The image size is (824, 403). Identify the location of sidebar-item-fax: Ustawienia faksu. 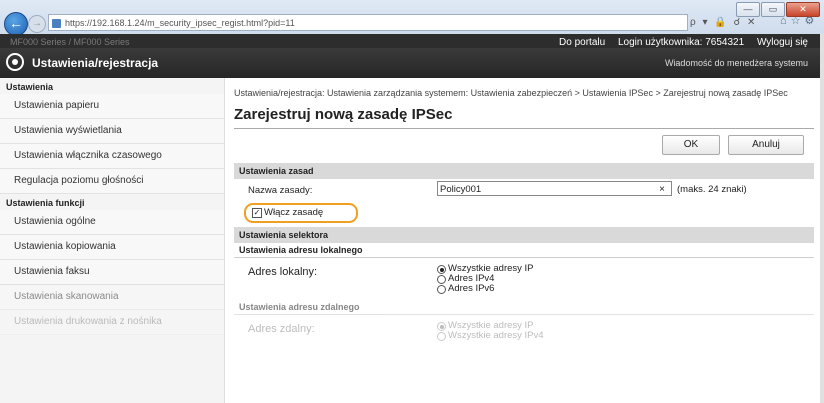
(112, 272).